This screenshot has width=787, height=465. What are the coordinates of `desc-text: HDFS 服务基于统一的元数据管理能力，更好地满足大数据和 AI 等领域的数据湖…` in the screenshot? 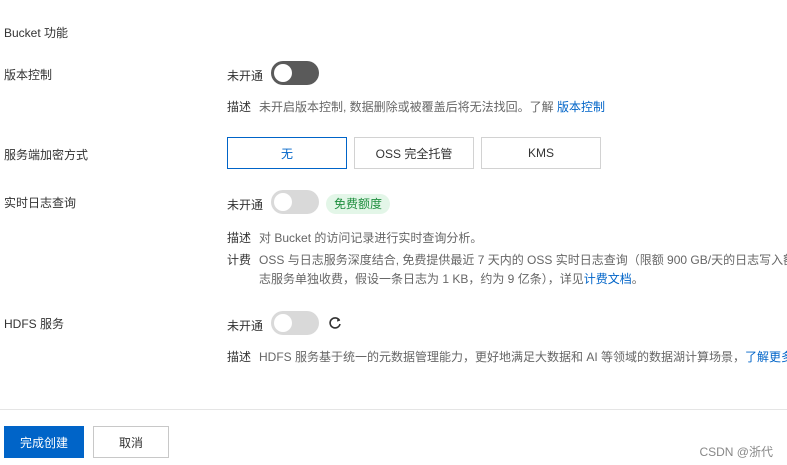 It's located at (502, 357).